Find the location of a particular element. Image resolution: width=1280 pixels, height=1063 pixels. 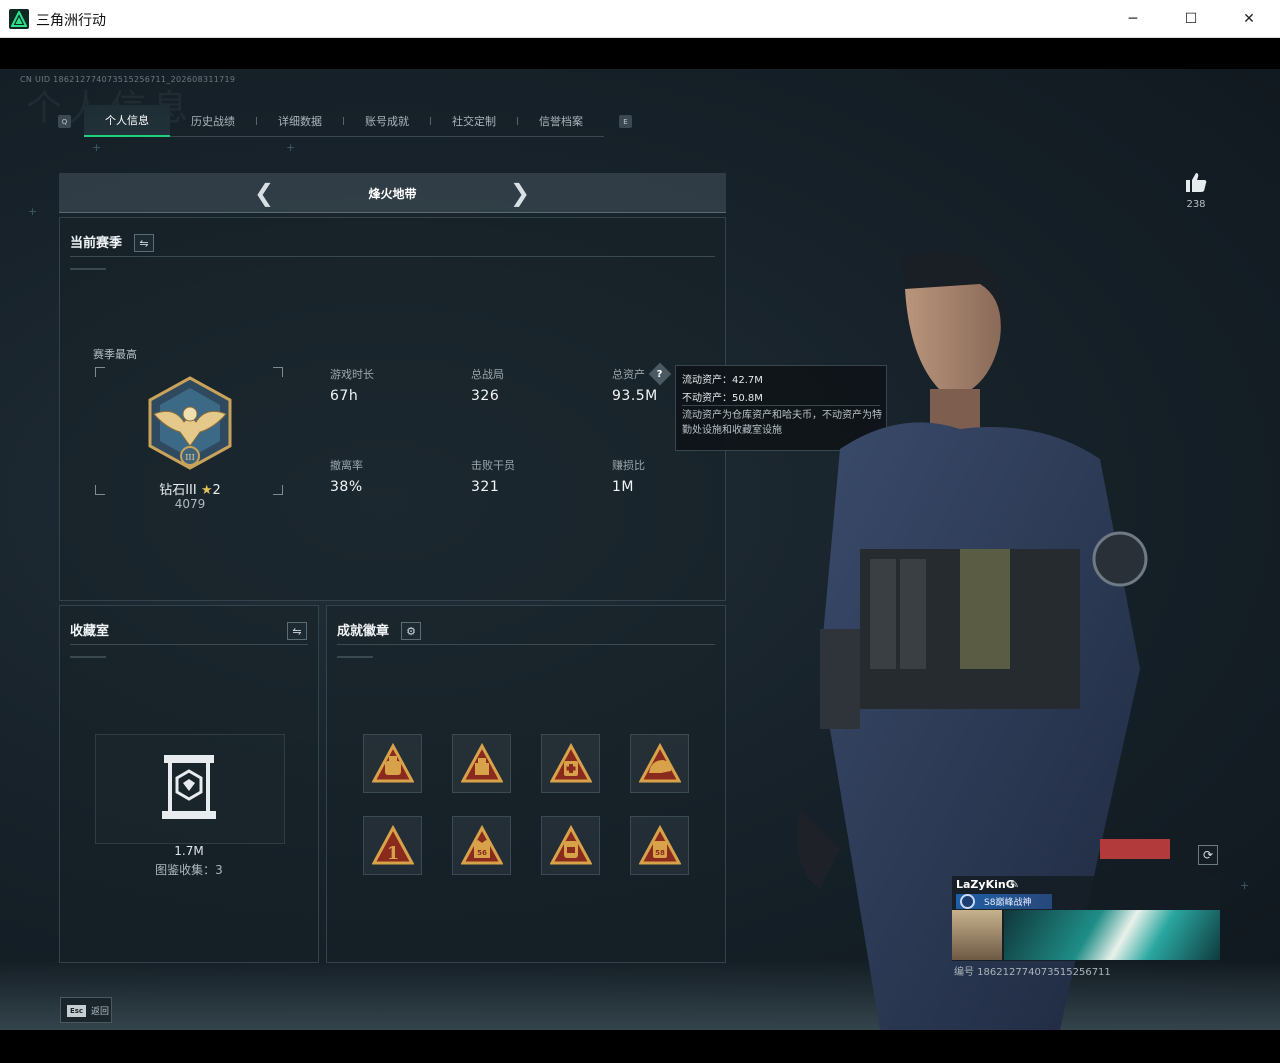

tab-match-history: 历史战绩 is located at coordinates (213, 121).